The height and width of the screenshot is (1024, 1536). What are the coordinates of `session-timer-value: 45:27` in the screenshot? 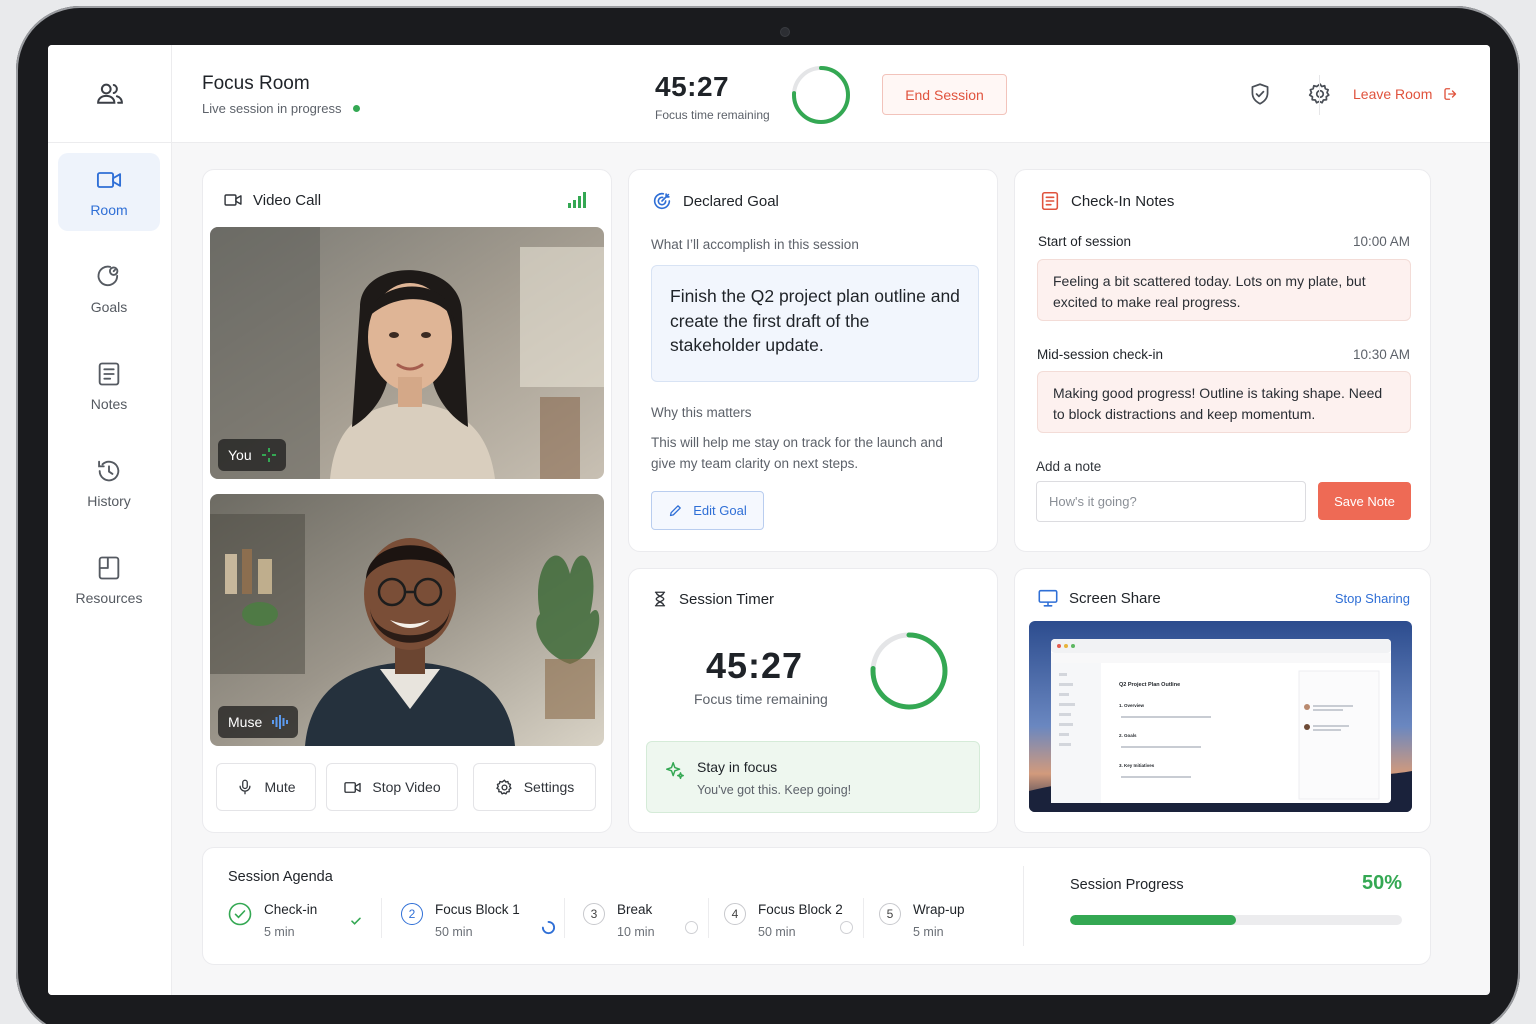 It's located at (755, 665).